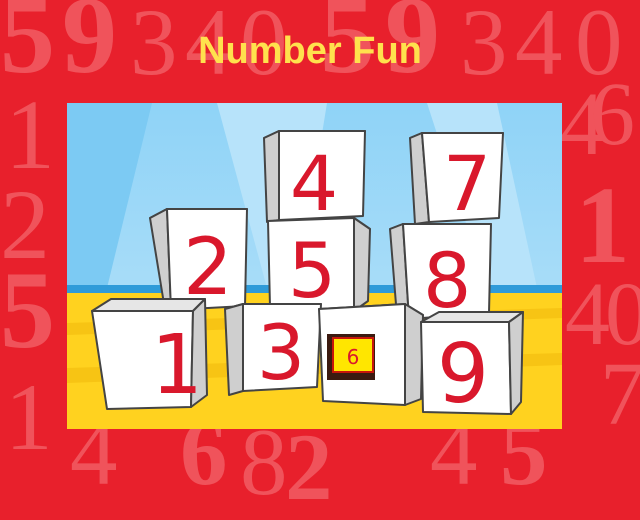 Image resolution: width=640 pixels, height=520 pixels. What do you see at coordinates (150, 354) in the screenshot?
I see `number-block-1: 1` at bounding box center [150, 354].